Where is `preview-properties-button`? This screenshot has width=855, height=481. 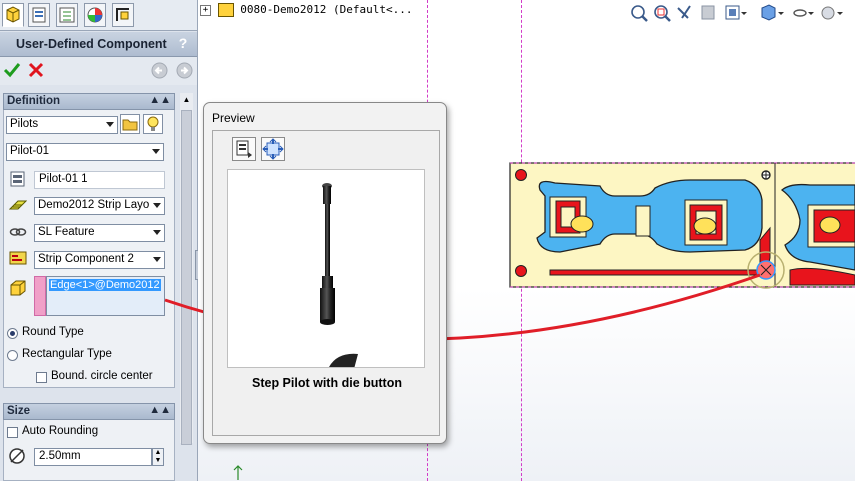
preview-properties-button is located at coordinates (244, 149).